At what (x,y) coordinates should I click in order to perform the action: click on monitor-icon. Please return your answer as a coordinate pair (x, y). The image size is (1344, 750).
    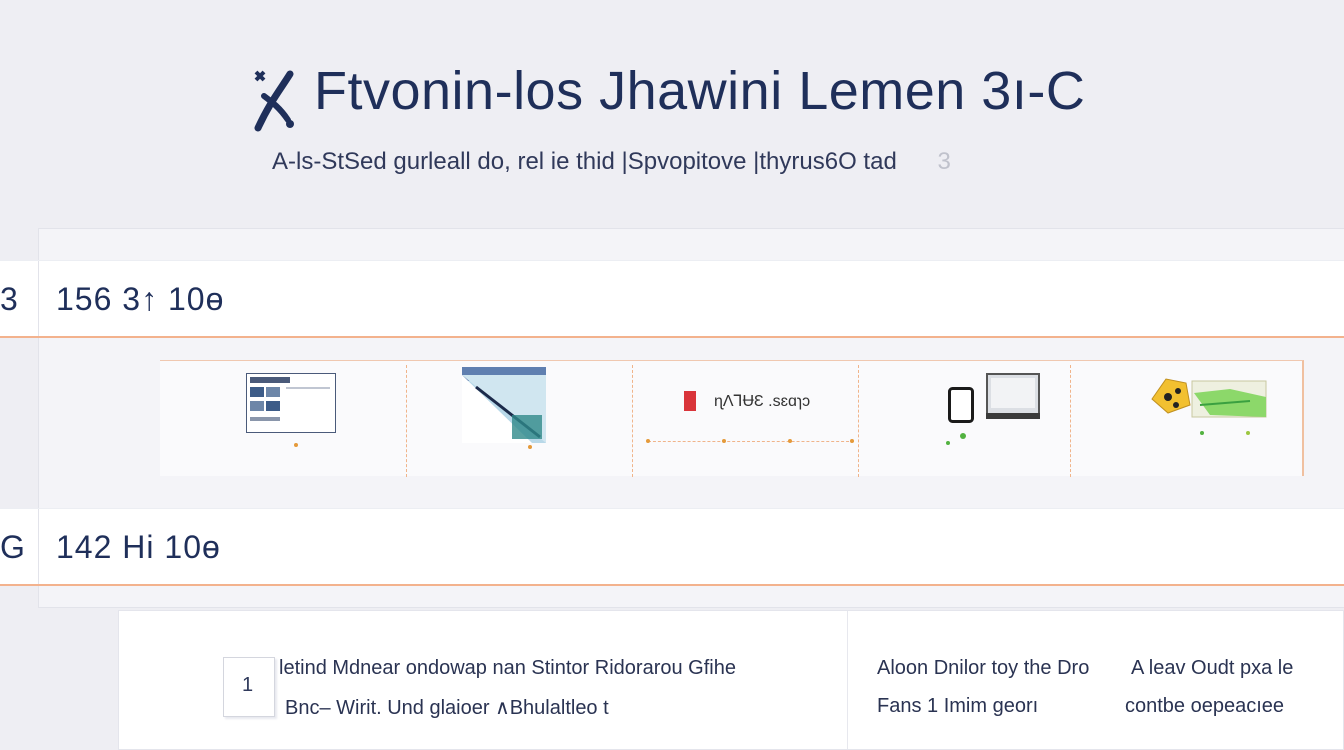
    Looking at the image, I should click on (1013, 396).